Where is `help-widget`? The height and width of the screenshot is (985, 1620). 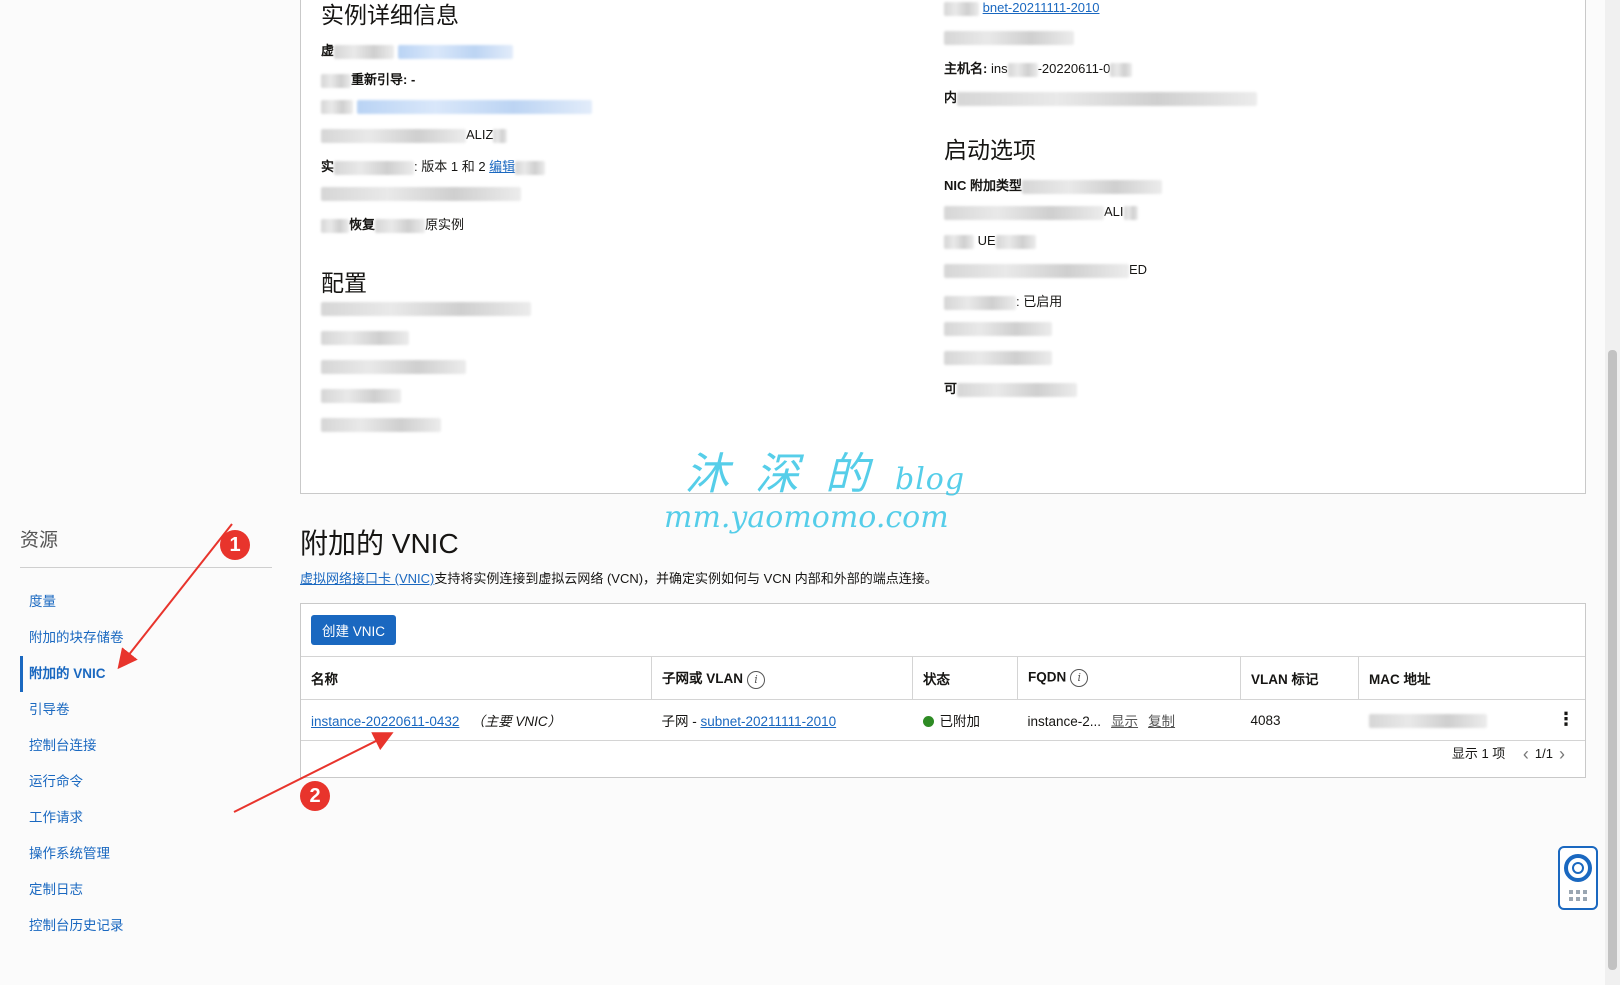 help-widget is located at coordinates (1578, 878).